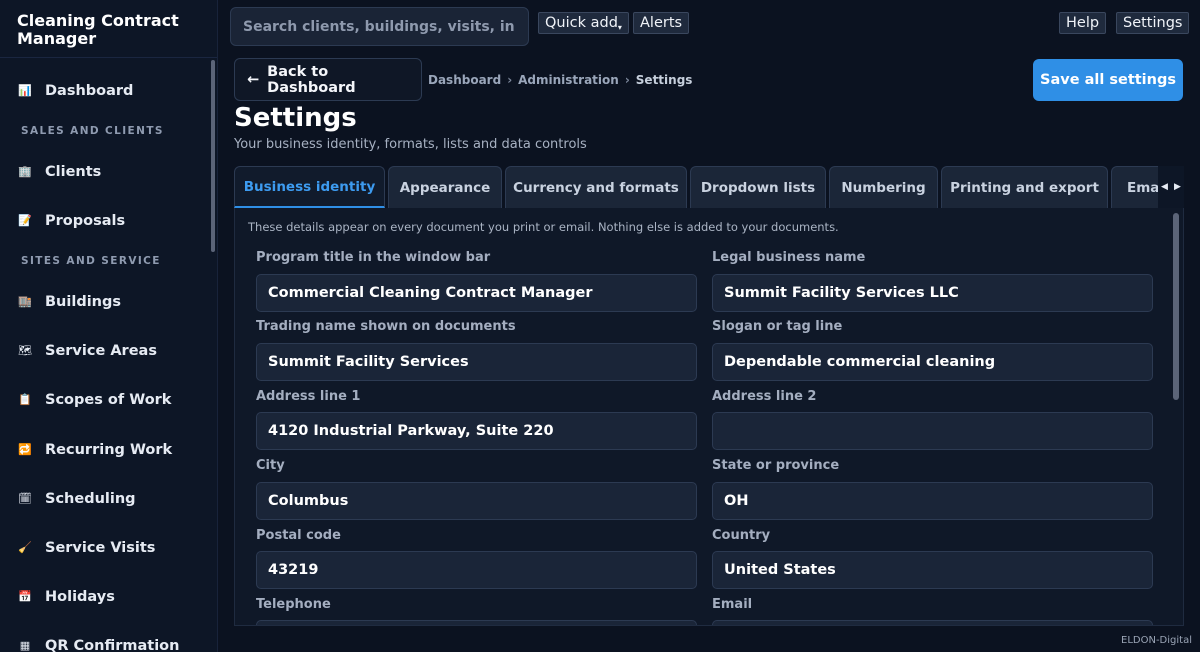 The image size is (1200, 652). I want to click on country-label: Country, so click(741, 535).